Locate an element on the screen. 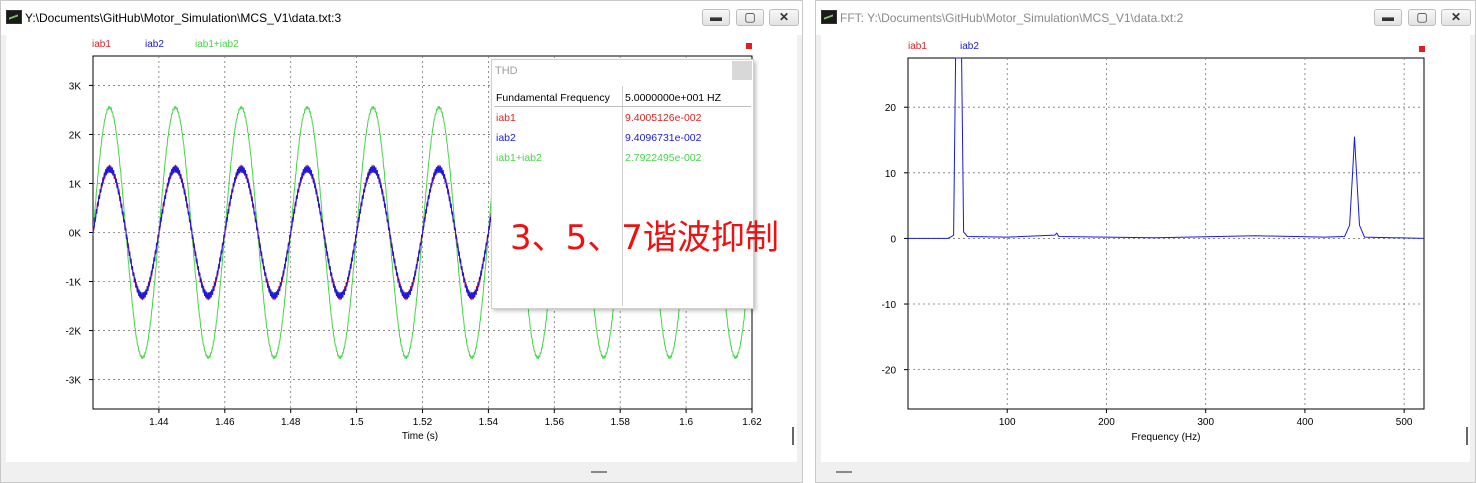 The image size is (1476, 483). time-x-tick-label: 1.52 is located at coordinates (423, 422).